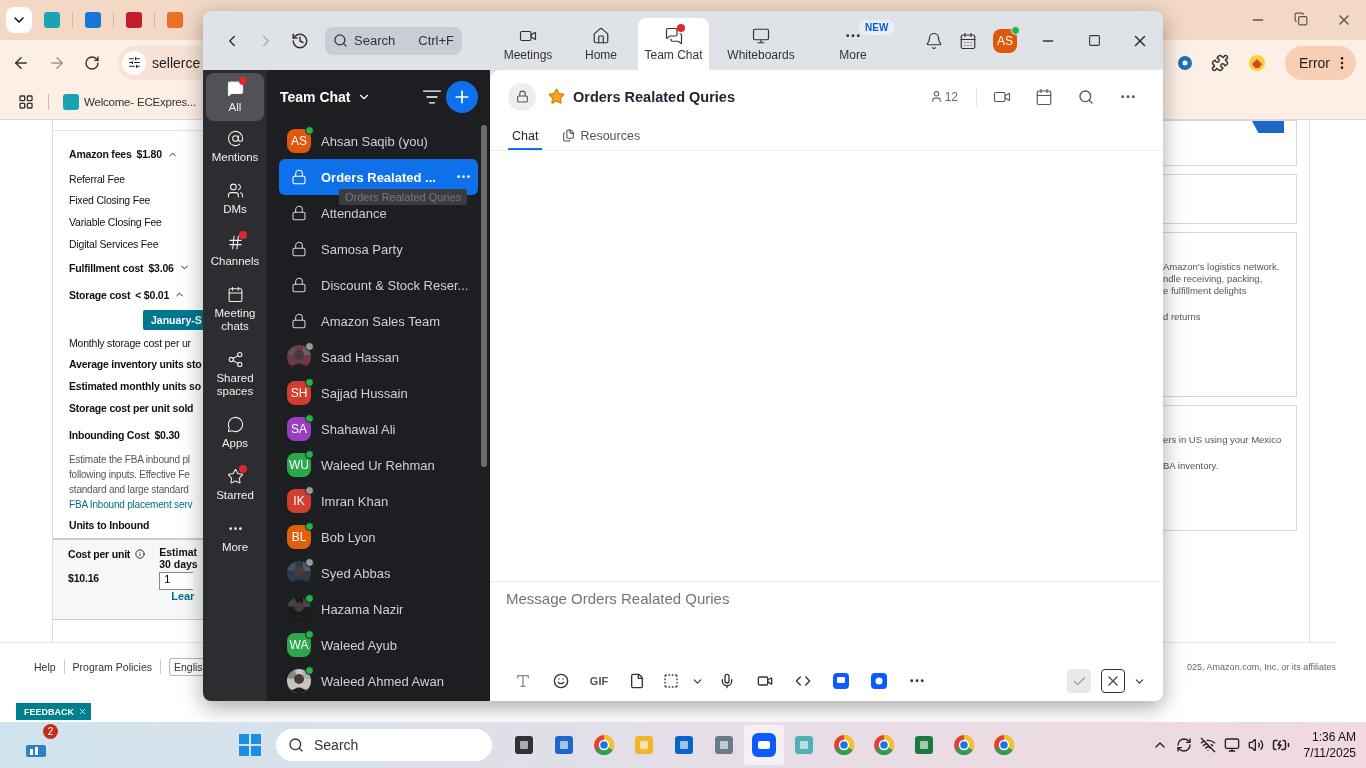  Describe the element at coordinates (637, 681) in the screenshot. I see `file-icon` at that location.